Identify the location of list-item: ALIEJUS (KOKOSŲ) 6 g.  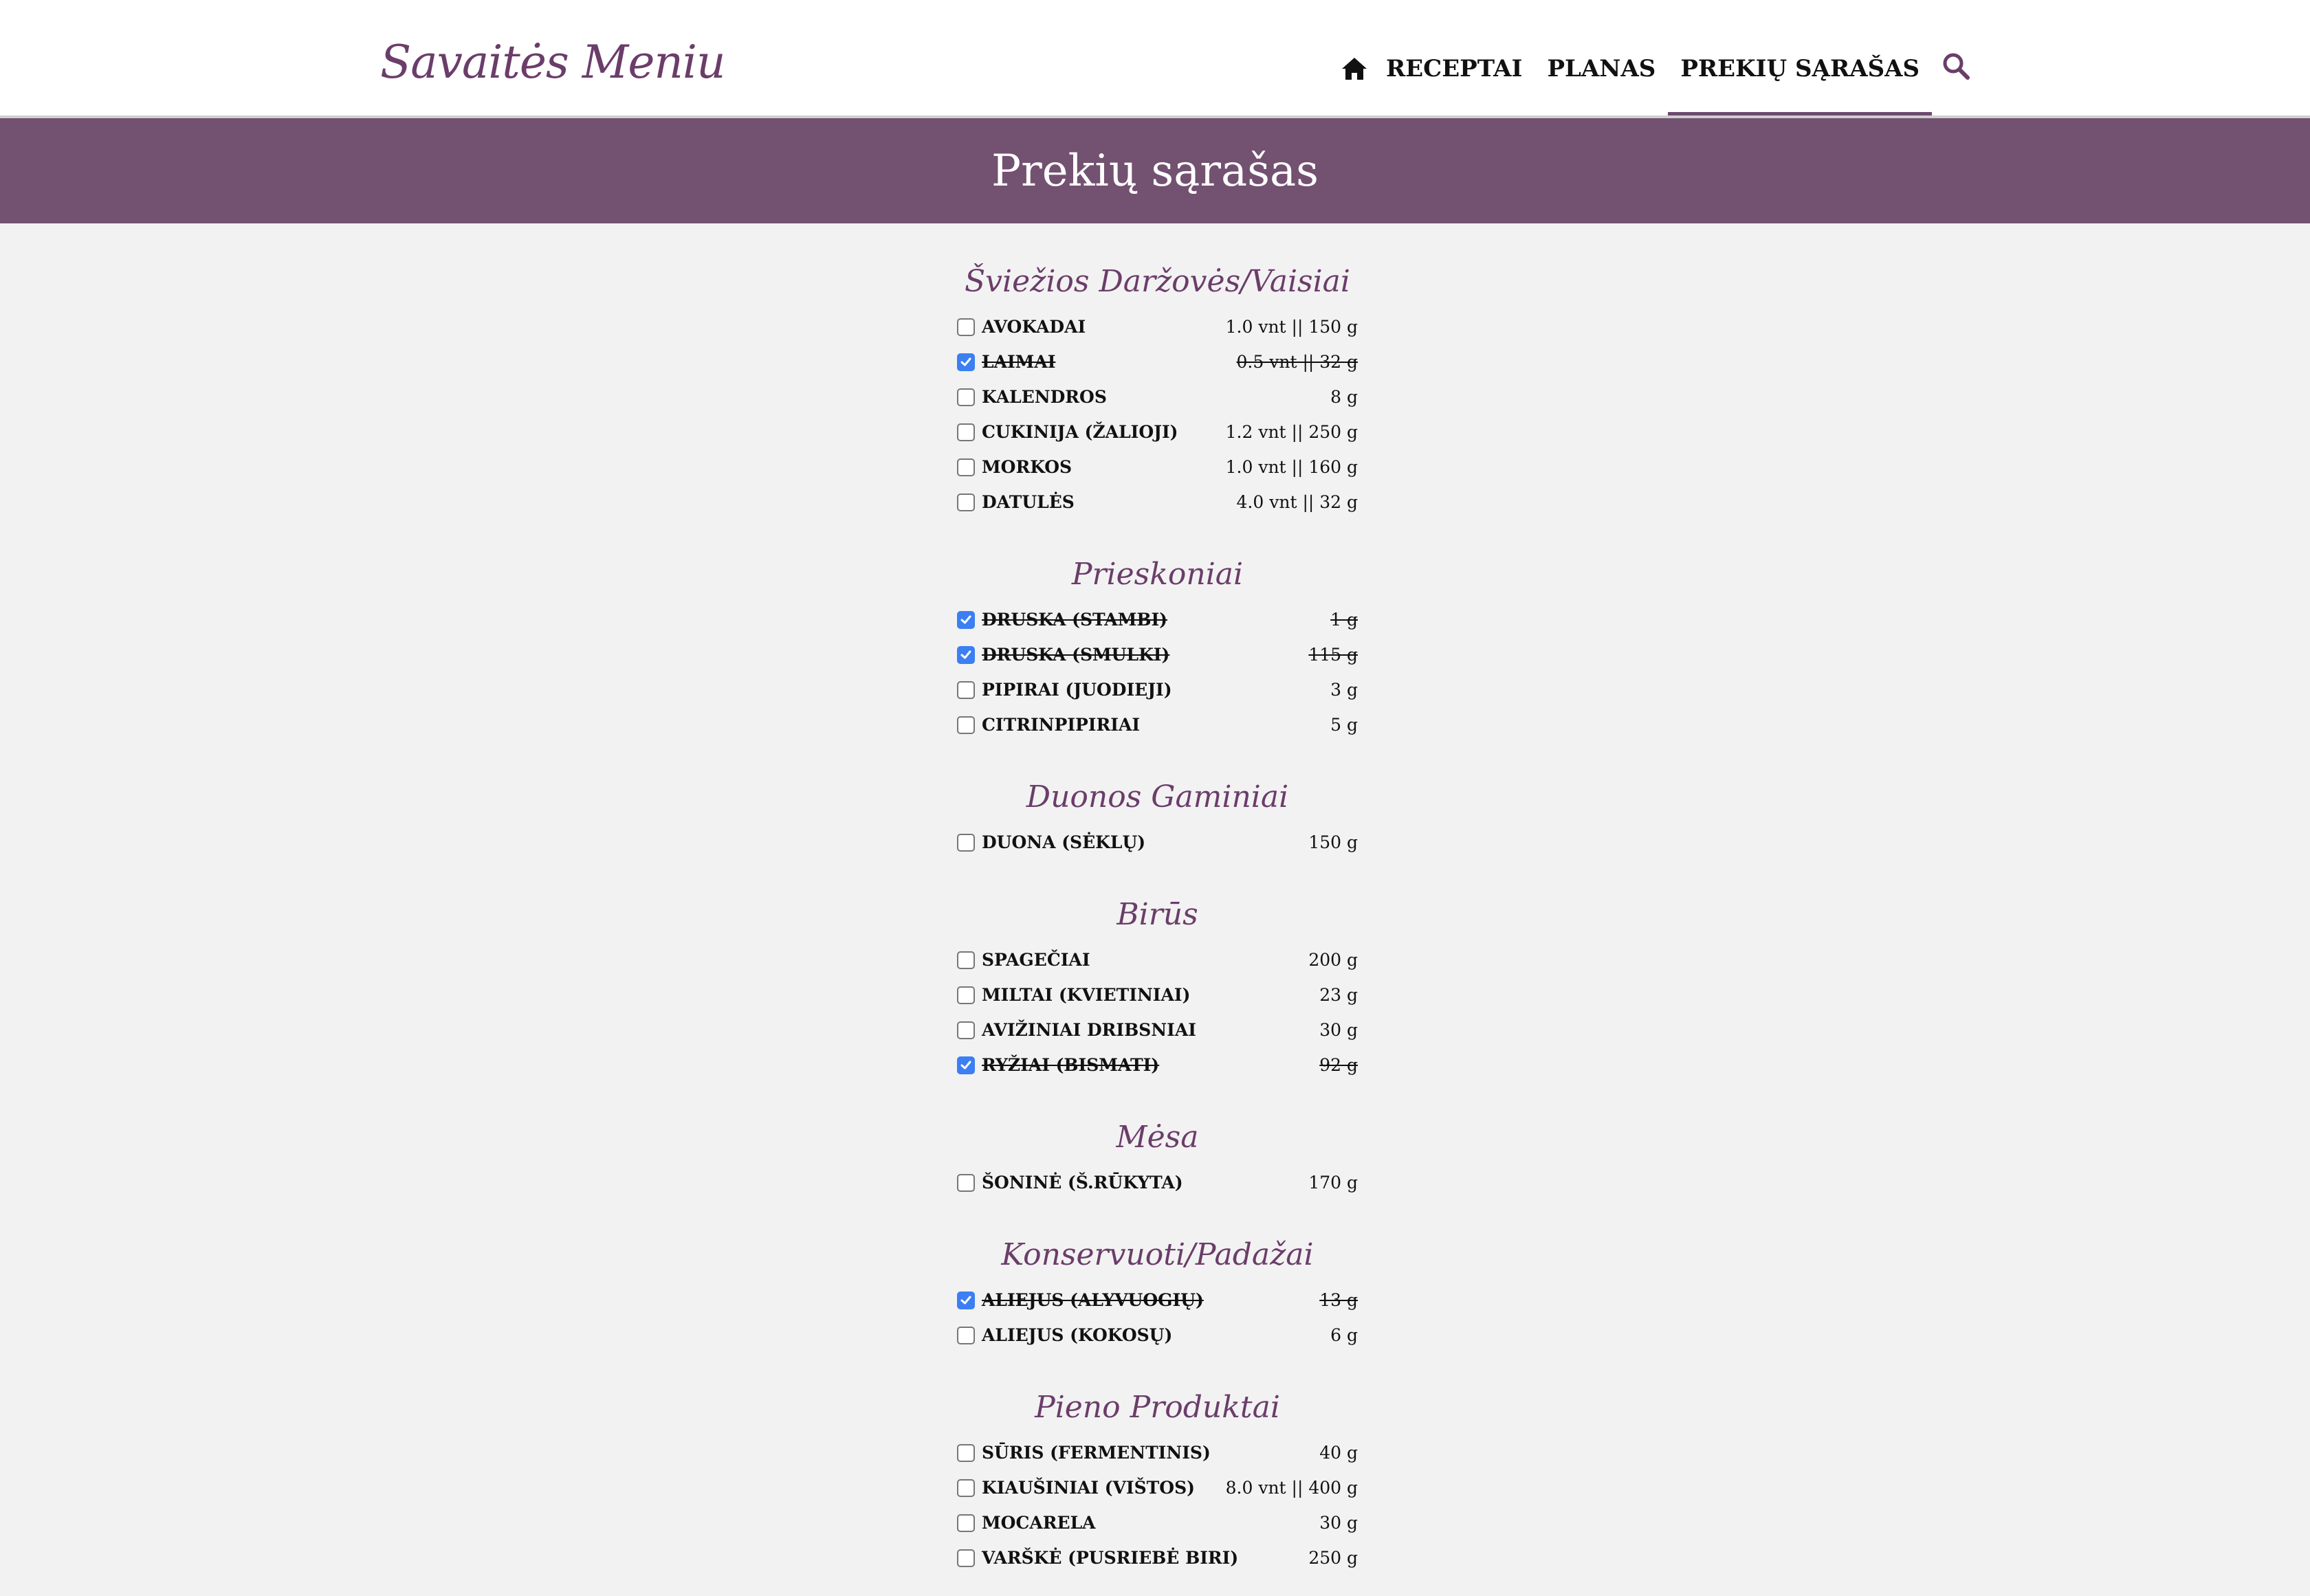
(1157, 1335).